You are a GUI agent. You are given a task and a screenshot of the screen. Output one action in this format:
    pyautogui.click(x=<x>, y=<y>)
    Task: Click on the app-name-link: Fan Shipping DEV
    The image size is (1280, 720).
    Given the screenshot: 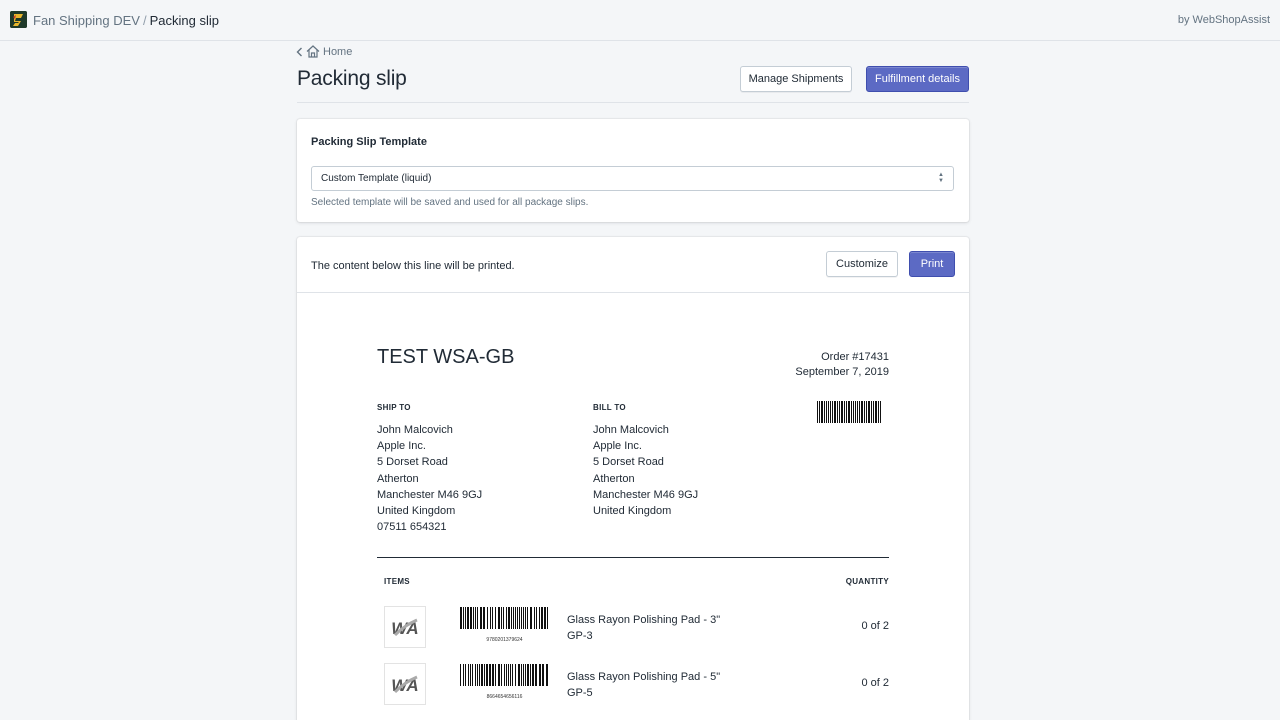 What is the action you would take?
    pyautogui.click(x=86, y=20)
    